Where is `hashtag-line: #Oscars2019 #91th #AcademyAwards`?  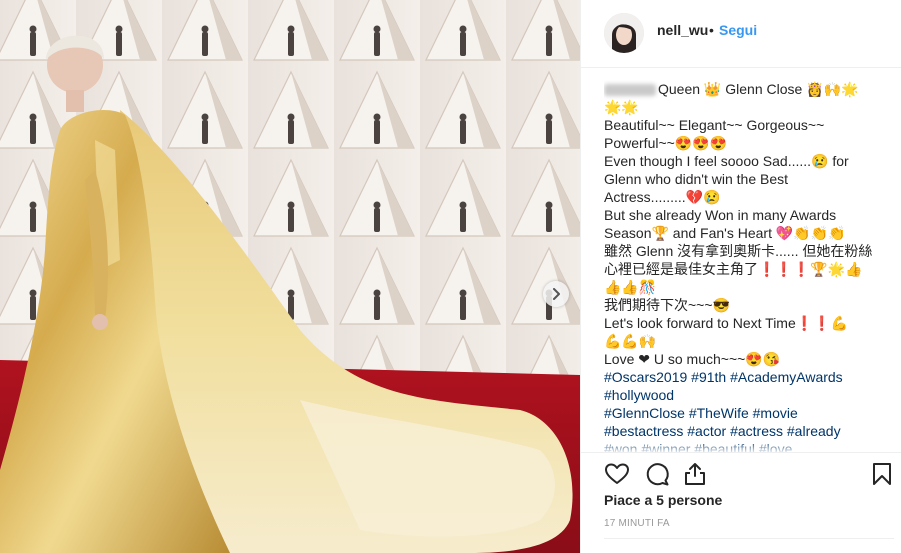 hashtag-line: #Oscars2019 #91th #AcademyAwards is located at coordinates (749, 377).